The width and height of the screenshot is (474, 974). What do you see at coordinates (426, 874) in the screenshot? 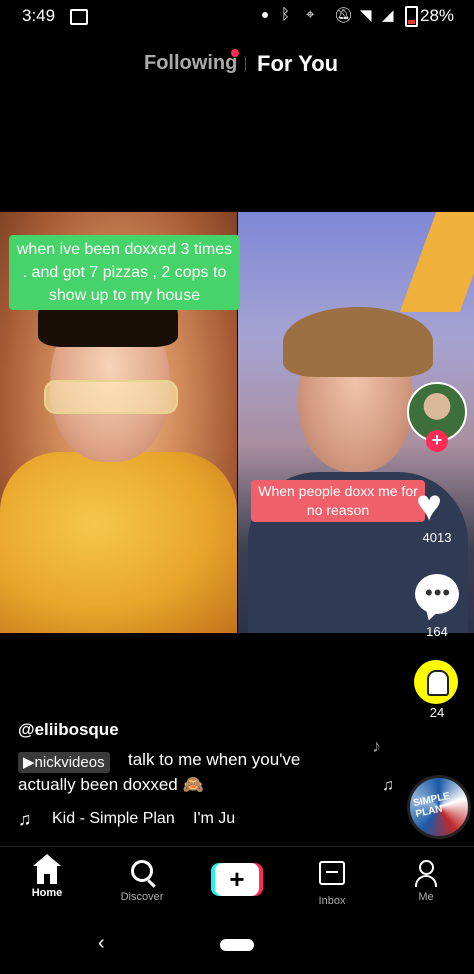
I see `profile-icon` at bounding box center [426, 874].